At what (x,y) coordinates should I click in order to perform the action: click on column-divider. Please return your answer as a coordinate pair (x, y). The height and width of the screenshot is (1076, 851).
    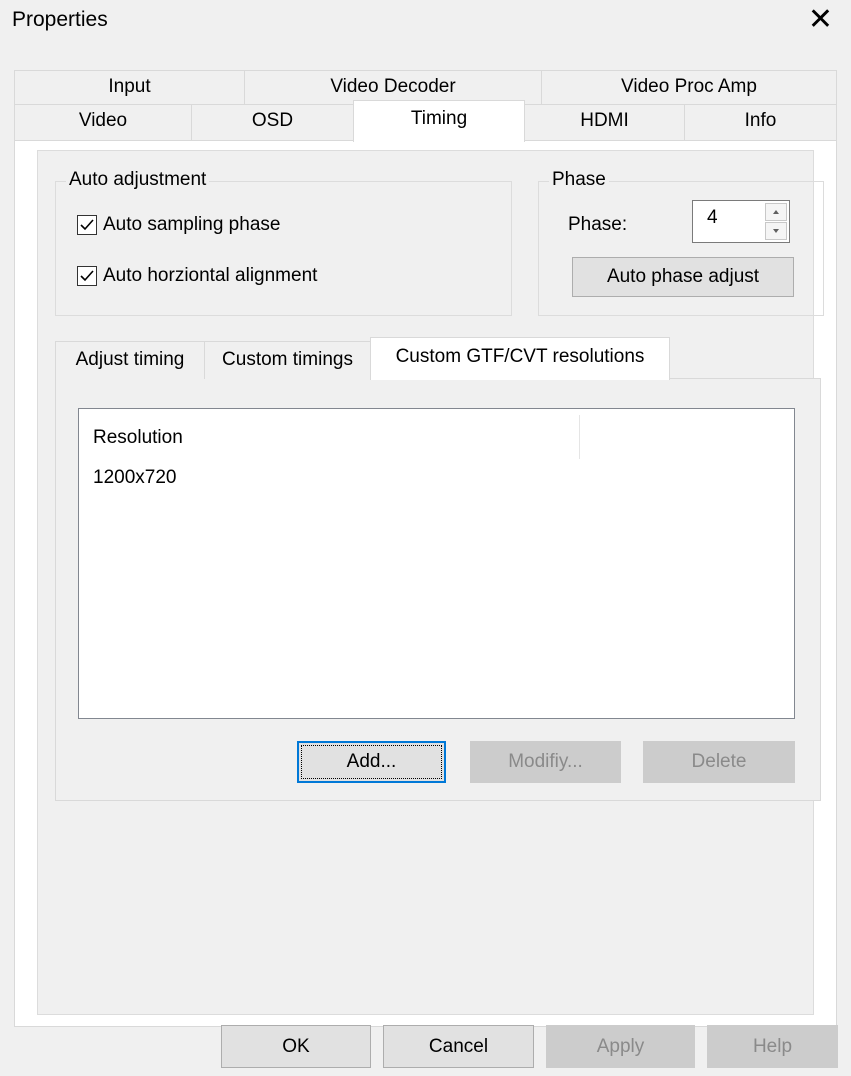
    Looking at the image, I should click on (579, 437).